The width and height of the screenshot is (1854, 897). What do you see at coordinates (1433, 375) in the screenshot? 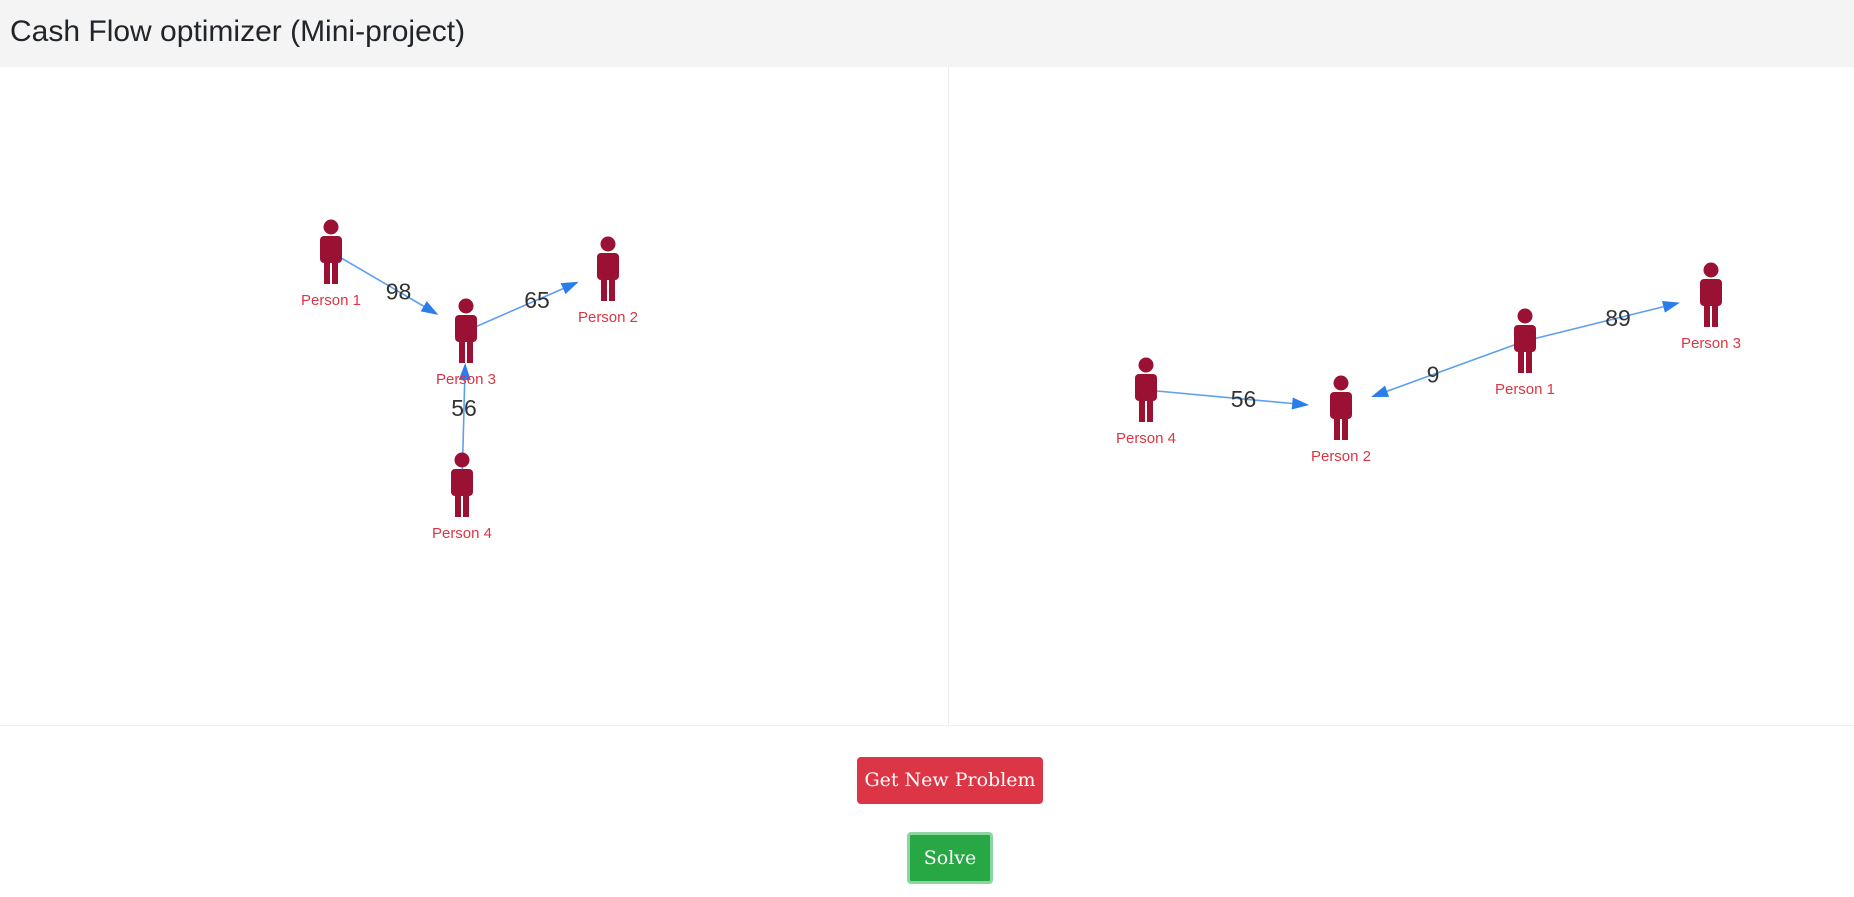
I see `edge-amount-label: 9` at bounding box center [1433, 375].